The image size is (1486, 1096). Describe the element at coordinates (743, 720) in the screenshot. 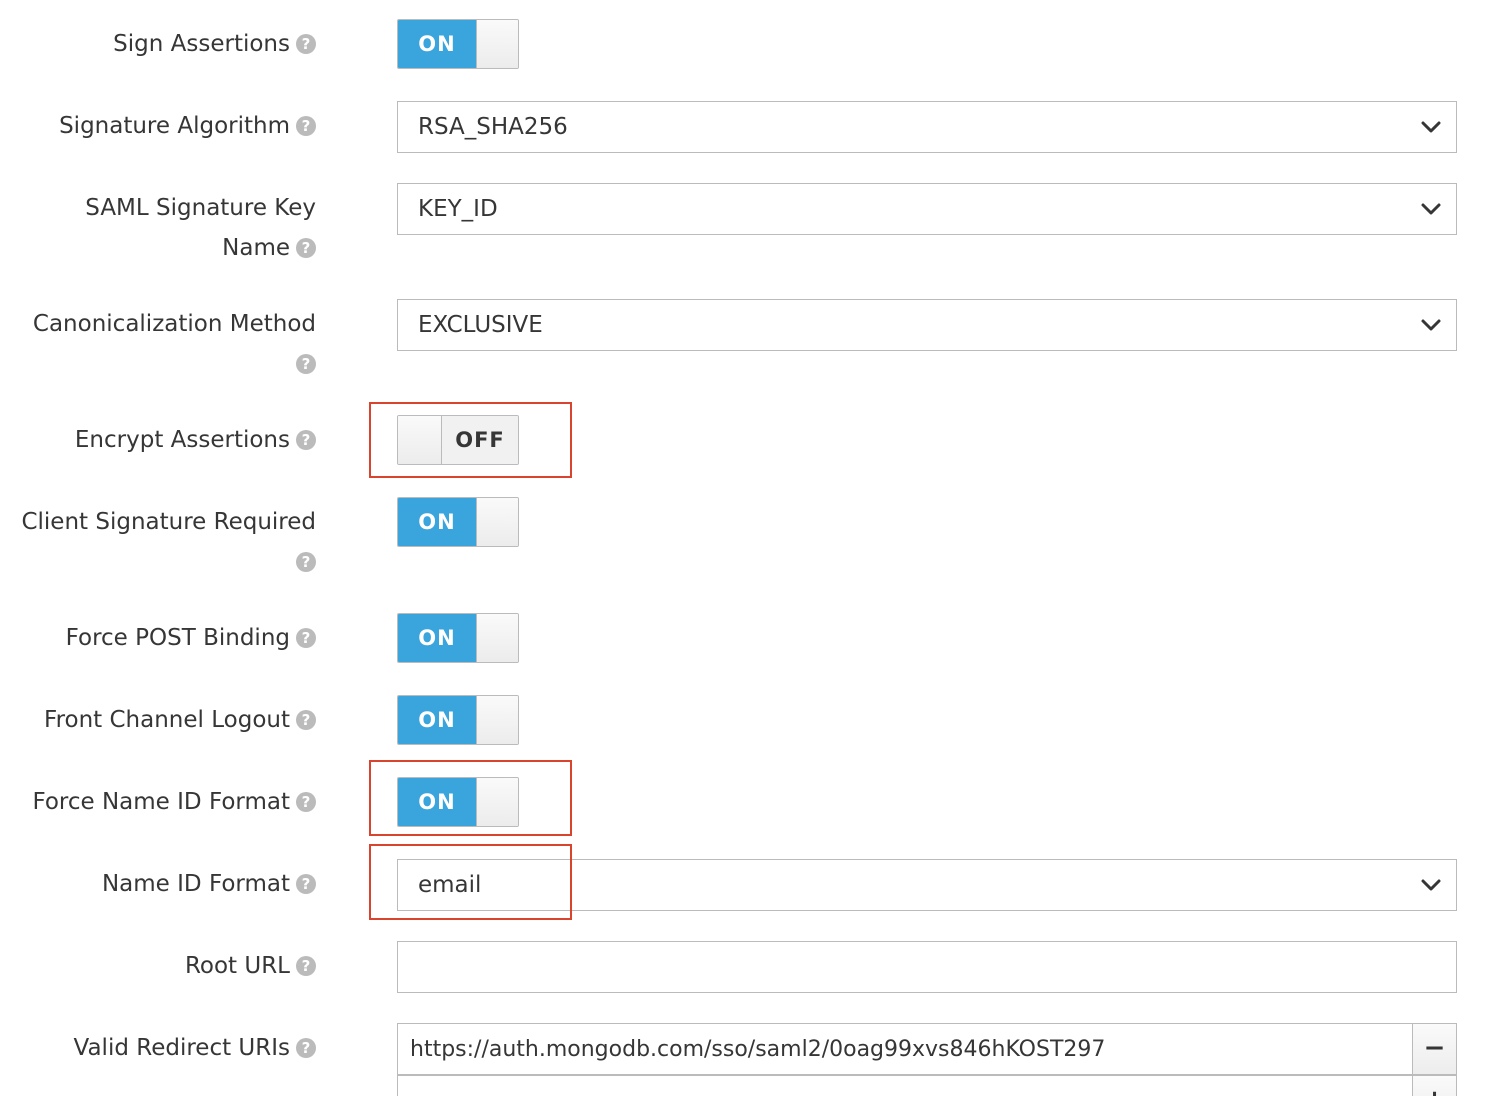

I see `row-front-channel-logout: Front Channel Logout? ON` at that location.